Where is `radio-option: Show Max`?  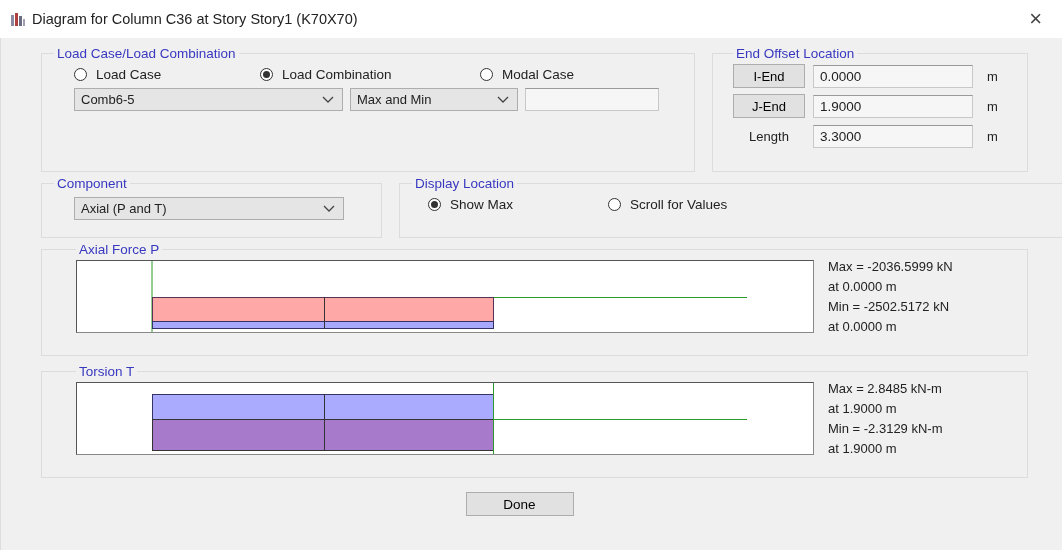 radio-option: Show Max is located at coordinates (518, 204).